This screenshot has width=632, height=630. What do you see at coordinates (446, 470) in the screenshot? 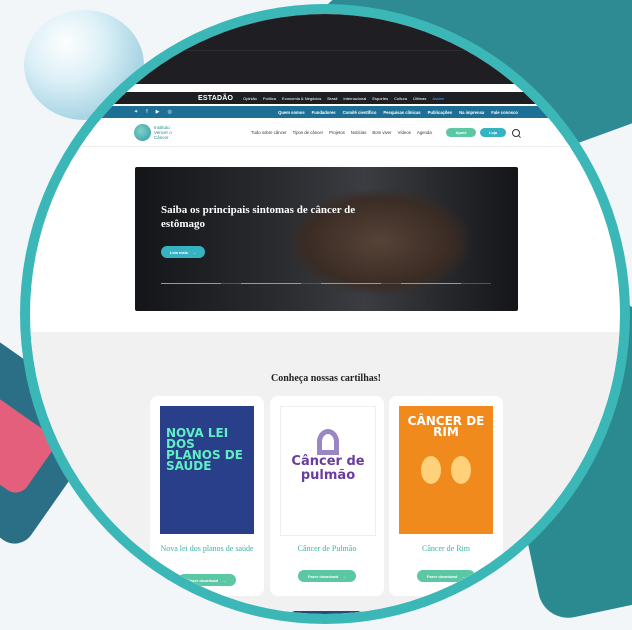
I see `cartilha-cover: CÂNCER DE RIM` at bounding box center [446, 470].